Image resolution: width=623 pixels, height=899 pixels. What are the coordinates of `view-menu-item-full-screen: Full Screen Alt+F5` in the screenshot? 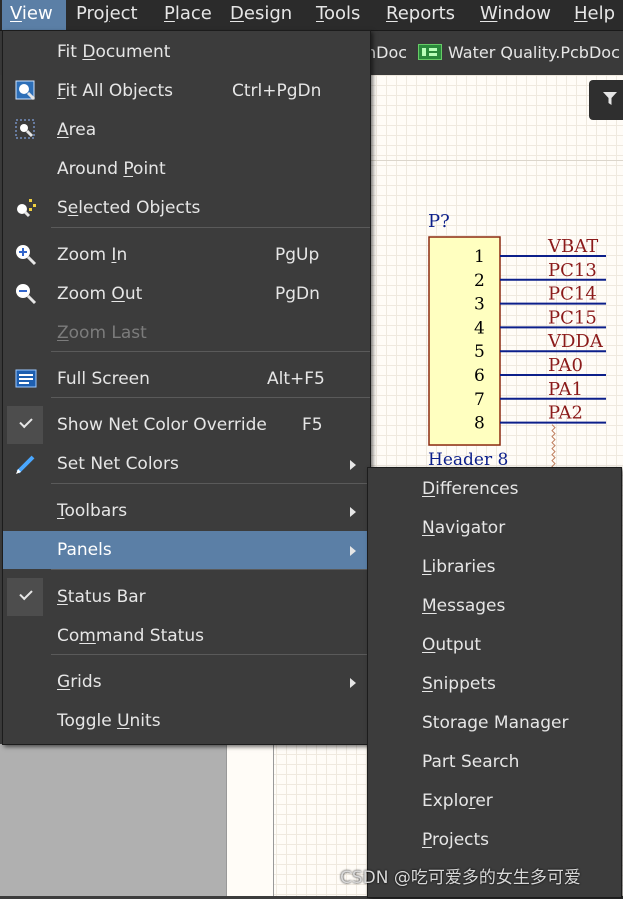 It's located at (186, 379).